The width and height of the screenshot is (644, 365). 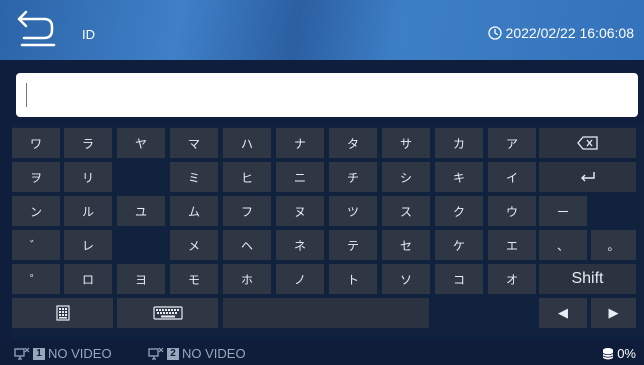 I want to click on key-ha-label: ハ, so click(x=246, y=143).